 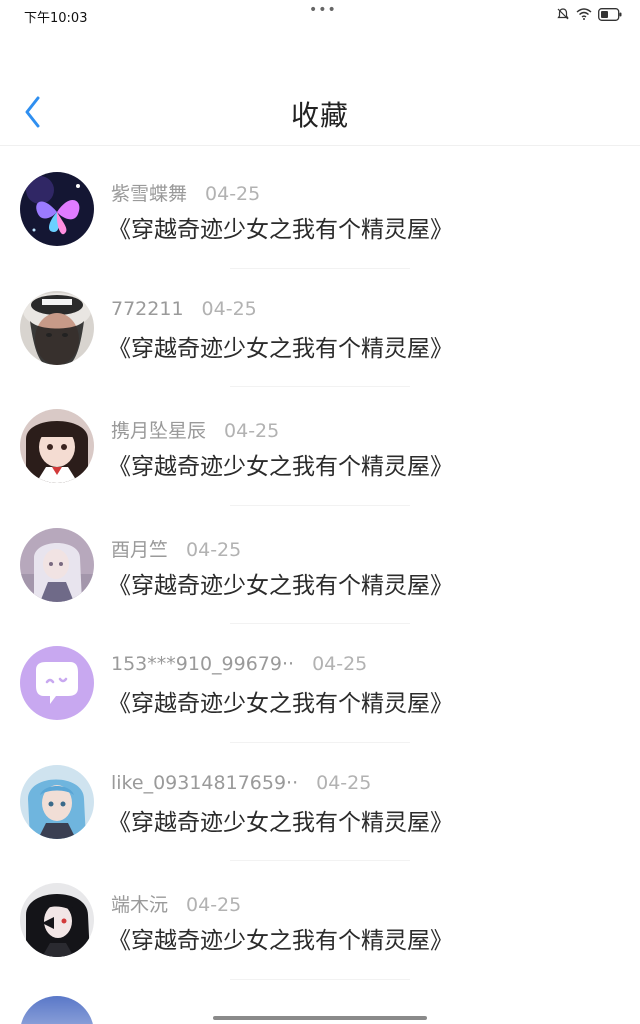 I want to click on status-bar: 下午10:03 •••, so click(x=320, y=16).